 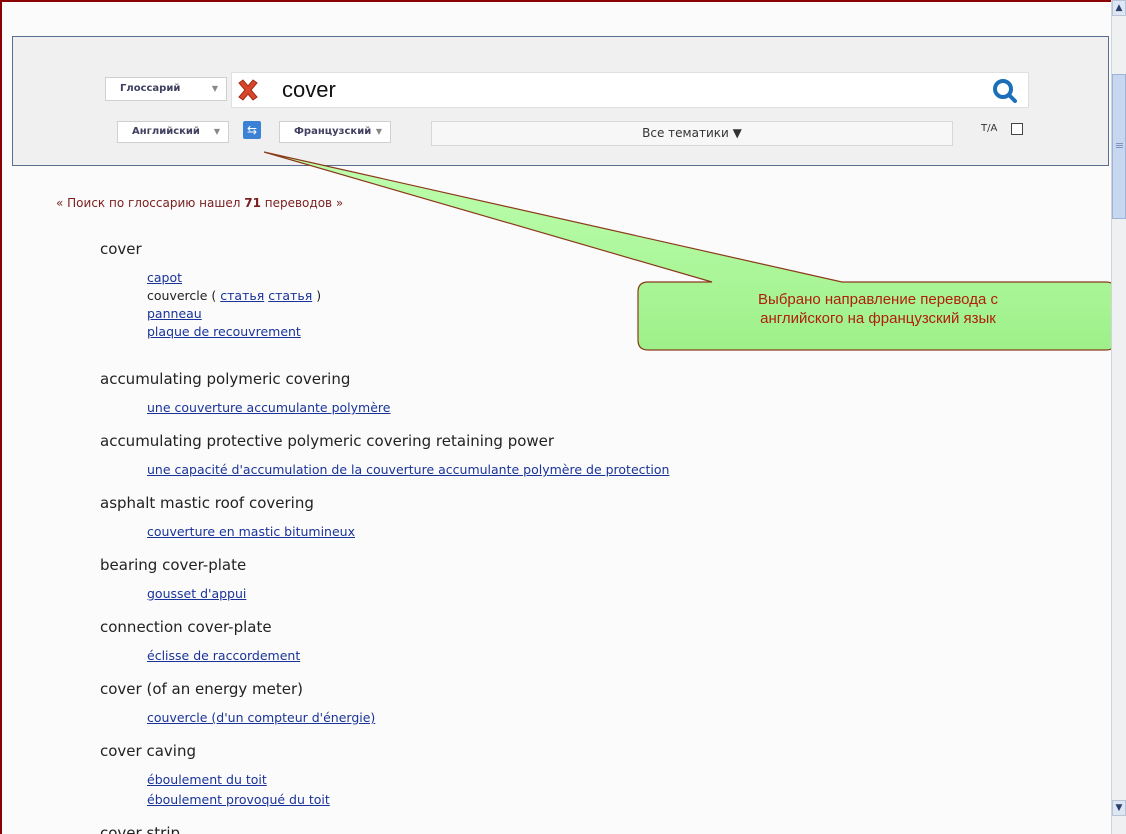 What do you see at coordinates (173, 565) in the screenshot?
I see `term-heading: bearing cover-plate` at bounding box center [173, 565].